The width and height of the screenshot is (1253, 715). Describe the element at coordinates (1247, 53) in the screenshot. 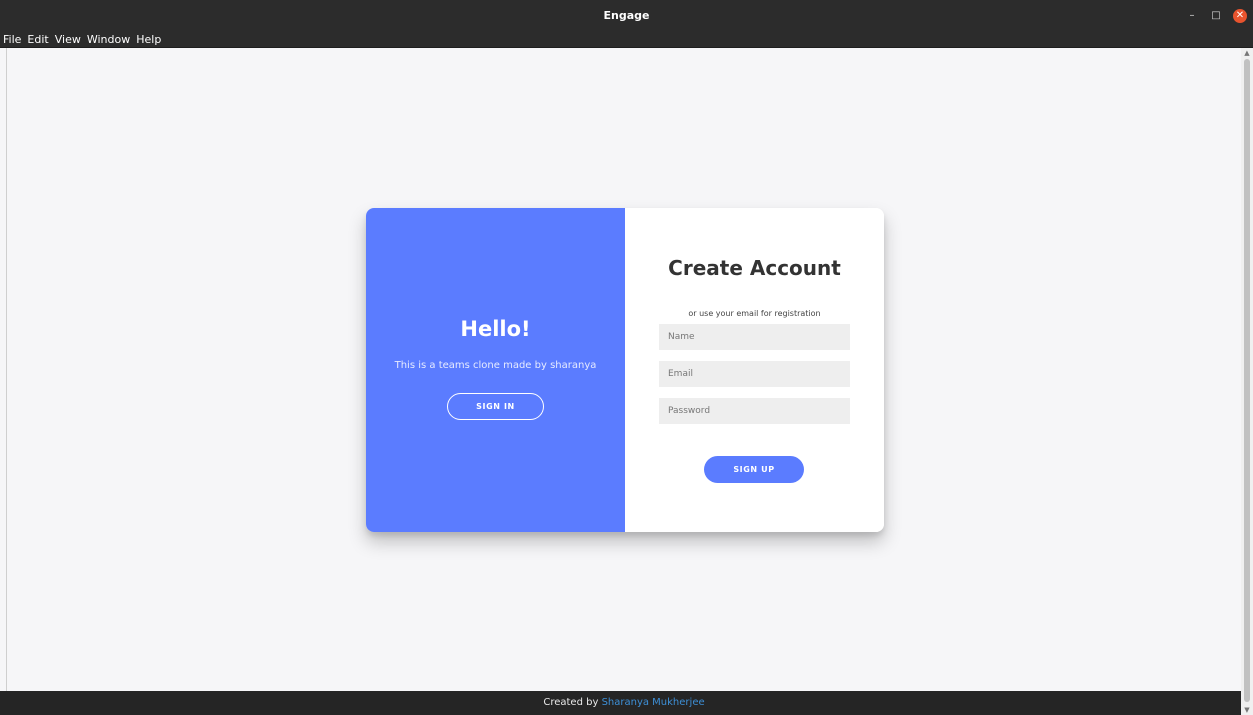

I see `scroll-up-arrow-icon: ▲` at that location.